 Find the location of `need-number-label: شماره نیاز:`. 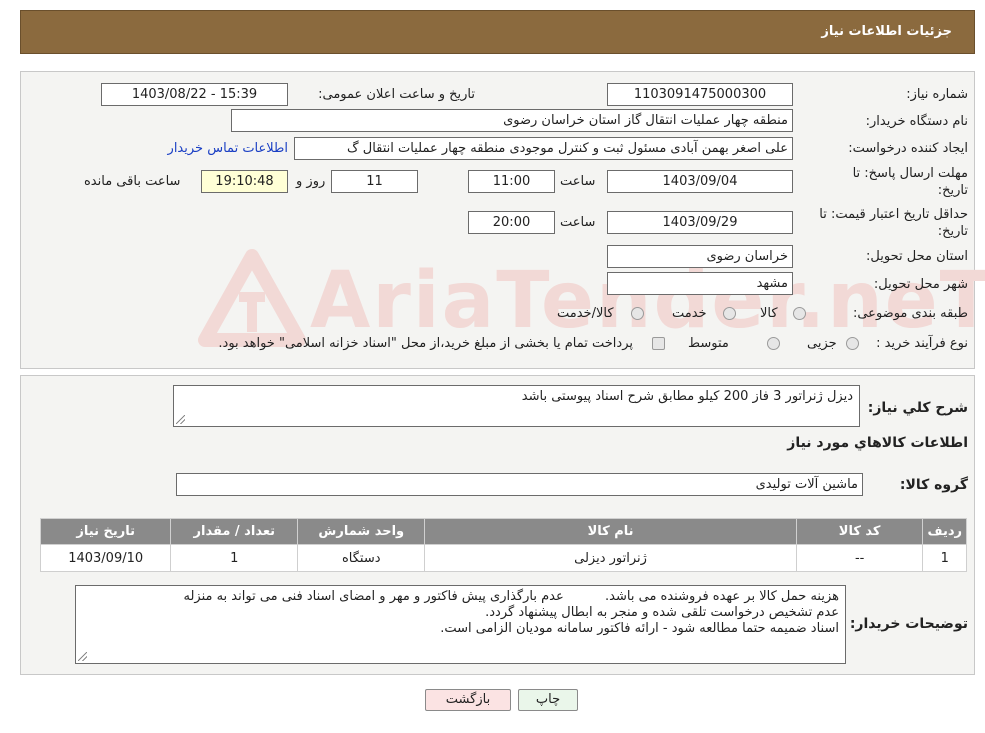

need-number-label: شماره نیاز: is located at coordinates (937, 94).